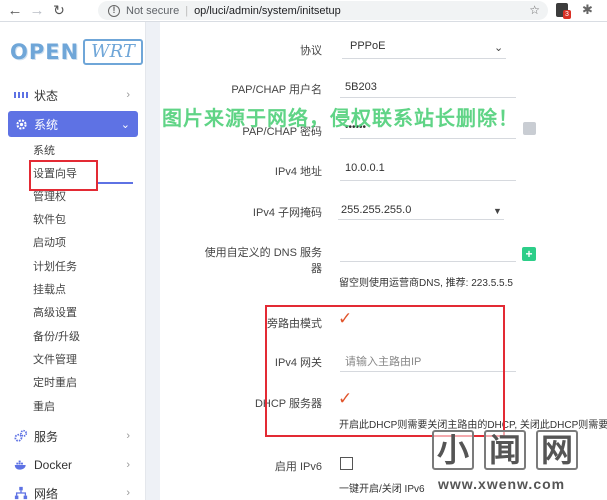 This screenshot has height=500, width=607. What do you see at coordinates (21, 465) in the screenshot?
I see `docker-icon` at bounding box center [21, 465].